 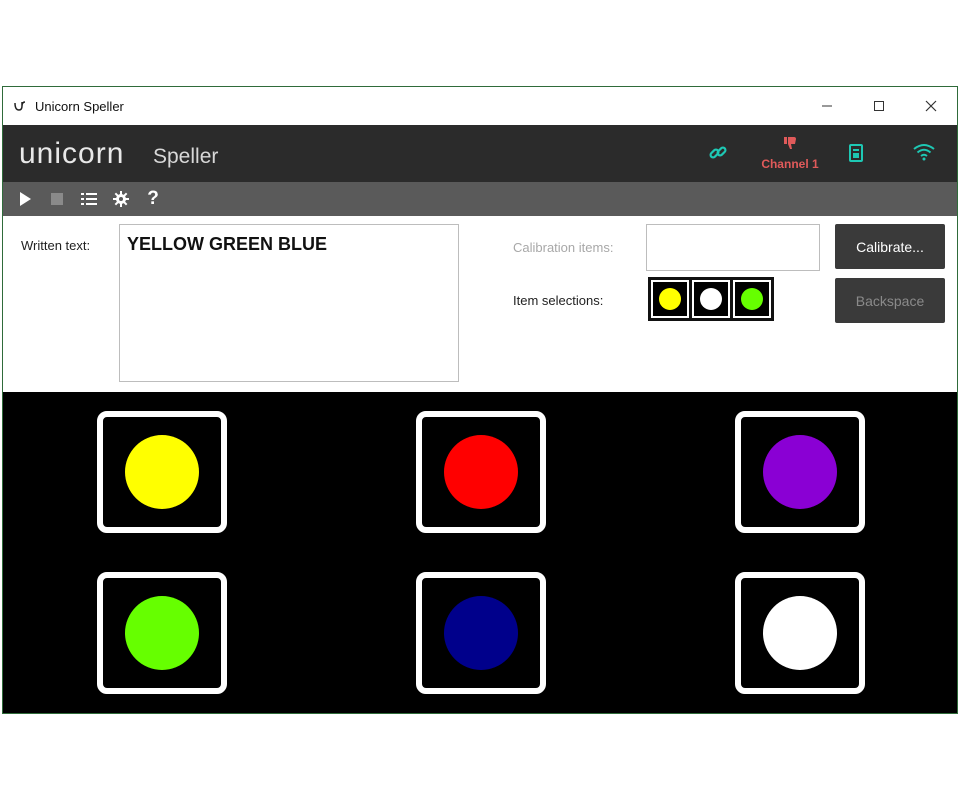 I want to click on calibration-items-label: Calibration items:, so click(x=563, y=247).